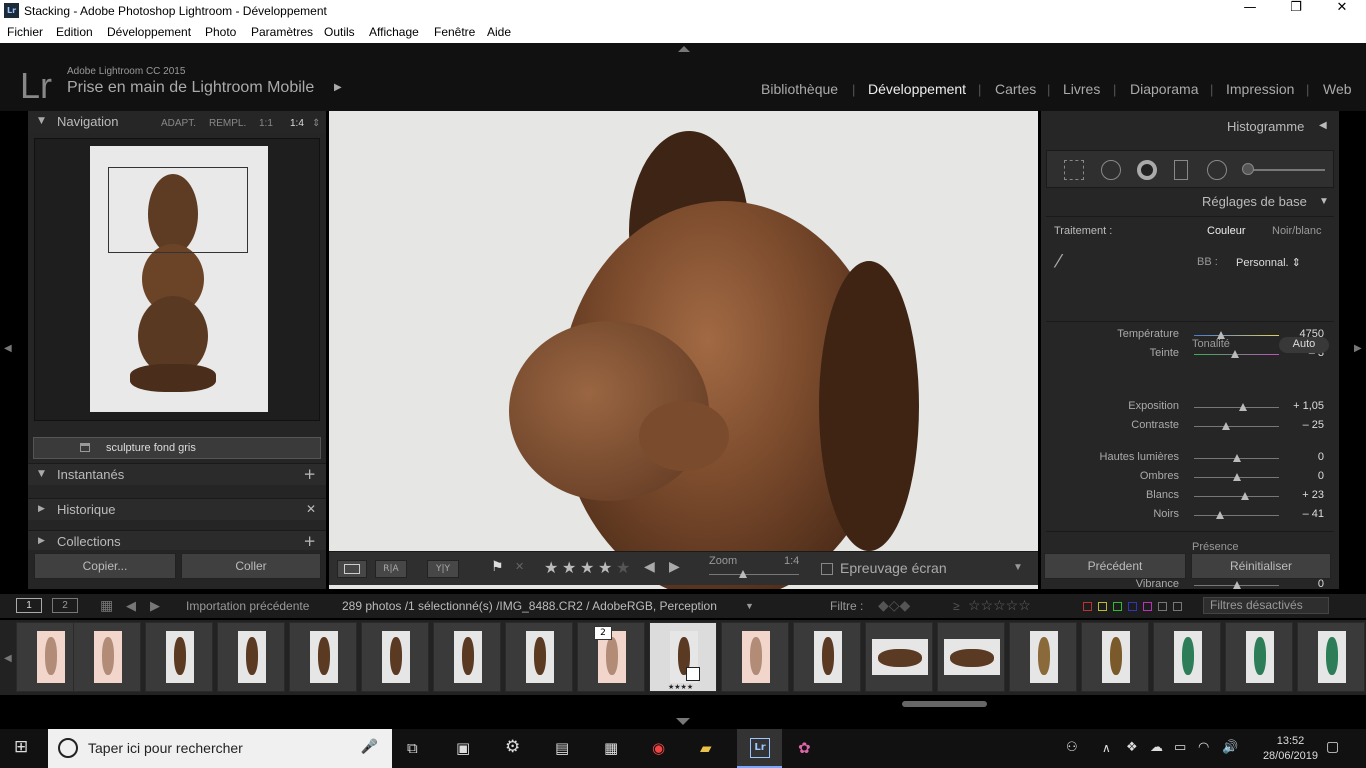 This screenshot has width=1366, height=768. I want to click on menu-edition: Edition, so click(74, 32).